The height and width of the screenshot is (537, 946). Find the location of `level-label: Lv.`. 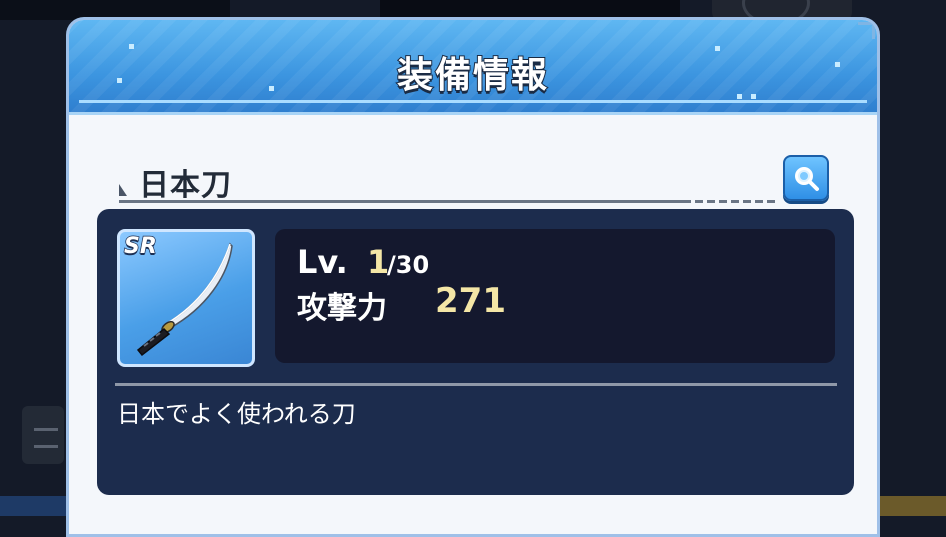

level-label: Lv. is located at coordinates (322, 262).